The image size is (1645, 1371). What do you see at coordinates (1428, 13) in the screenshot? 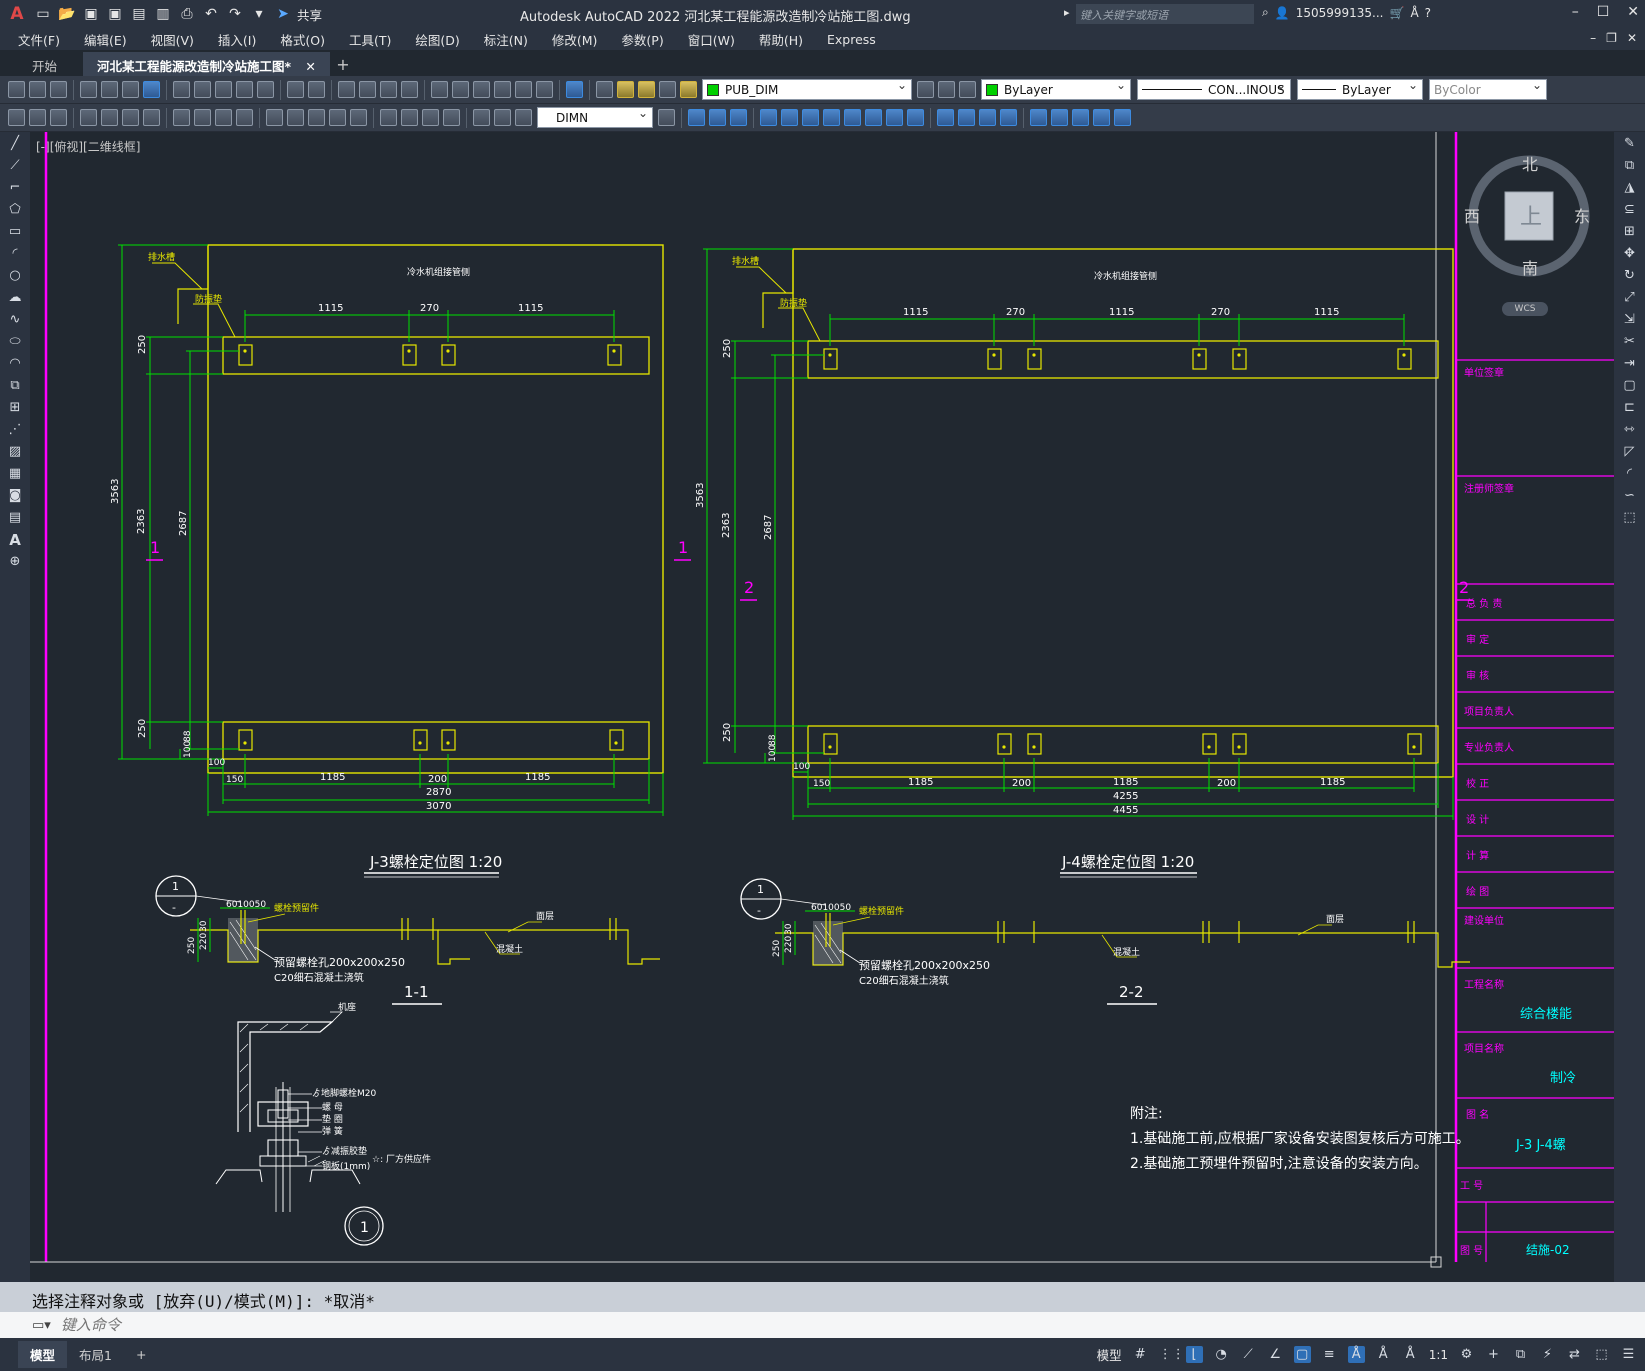
I see `help-icon: ?` at bounding box center [1428, 13].